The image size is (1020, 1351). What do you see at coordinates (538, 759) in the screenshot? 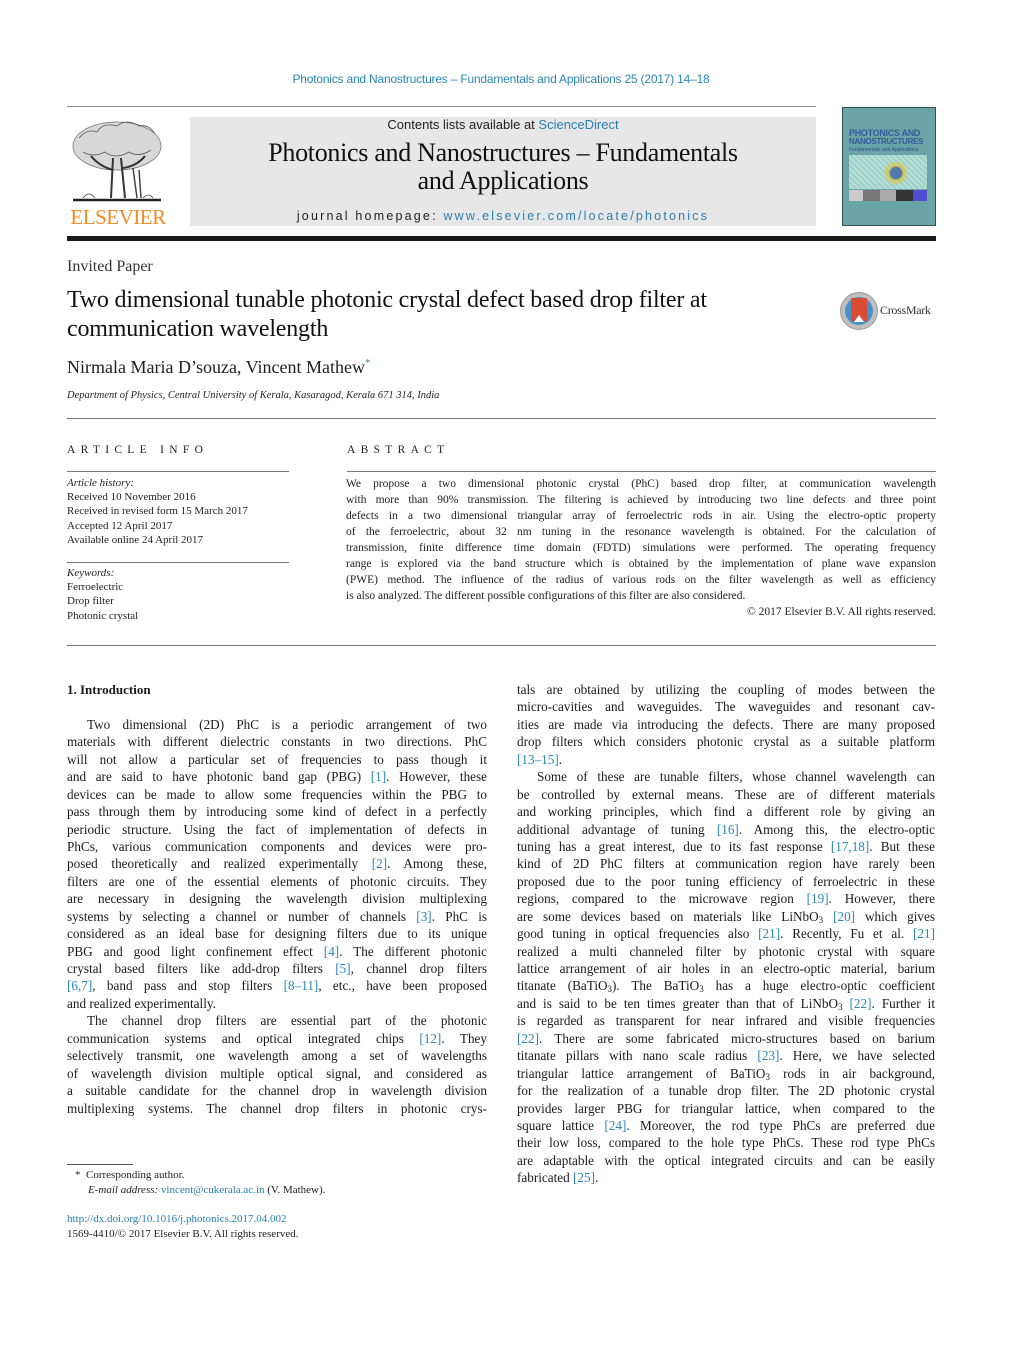
I see `citation-link: [13–15]` at bounding box center [538, 759].